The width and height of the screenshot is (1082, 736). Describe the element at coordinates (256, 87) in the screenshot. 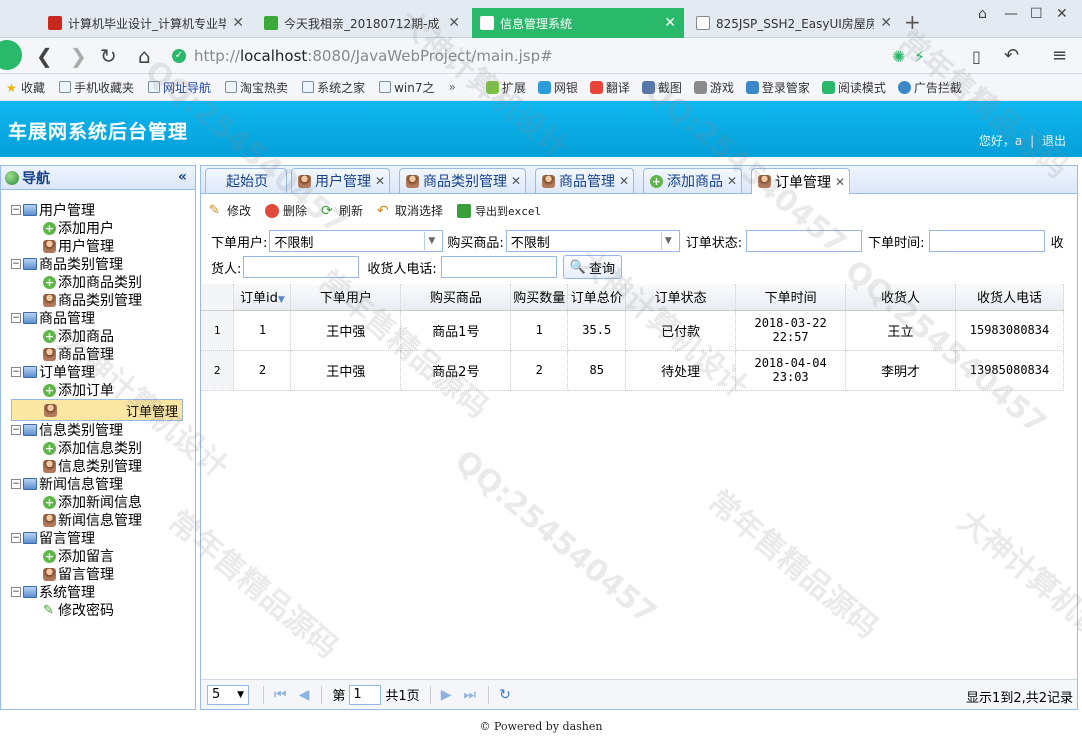

I see `favorite-link: 淘宝热卖` at that location.